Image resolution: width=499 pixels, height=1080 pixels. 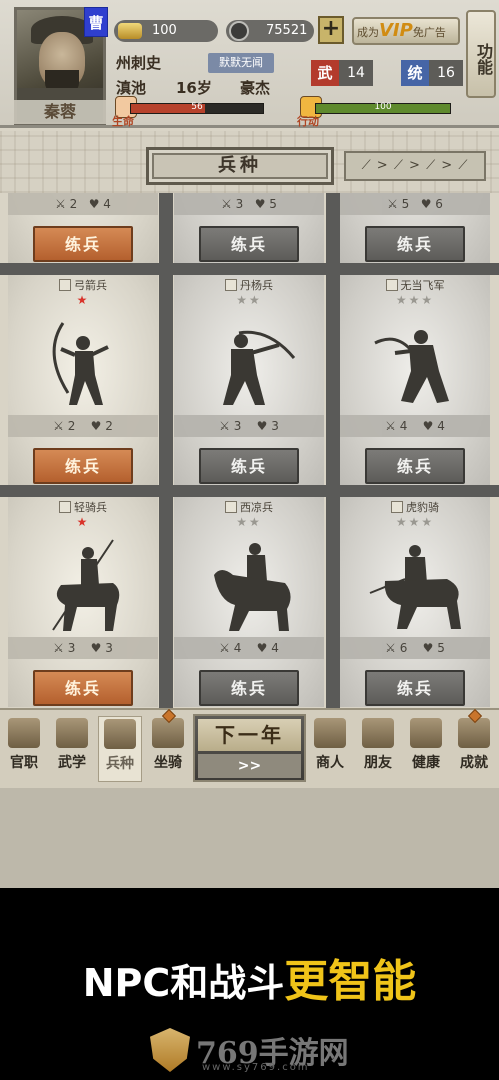 I want to click on add-currency-button: +, so click(x=331, y=30).